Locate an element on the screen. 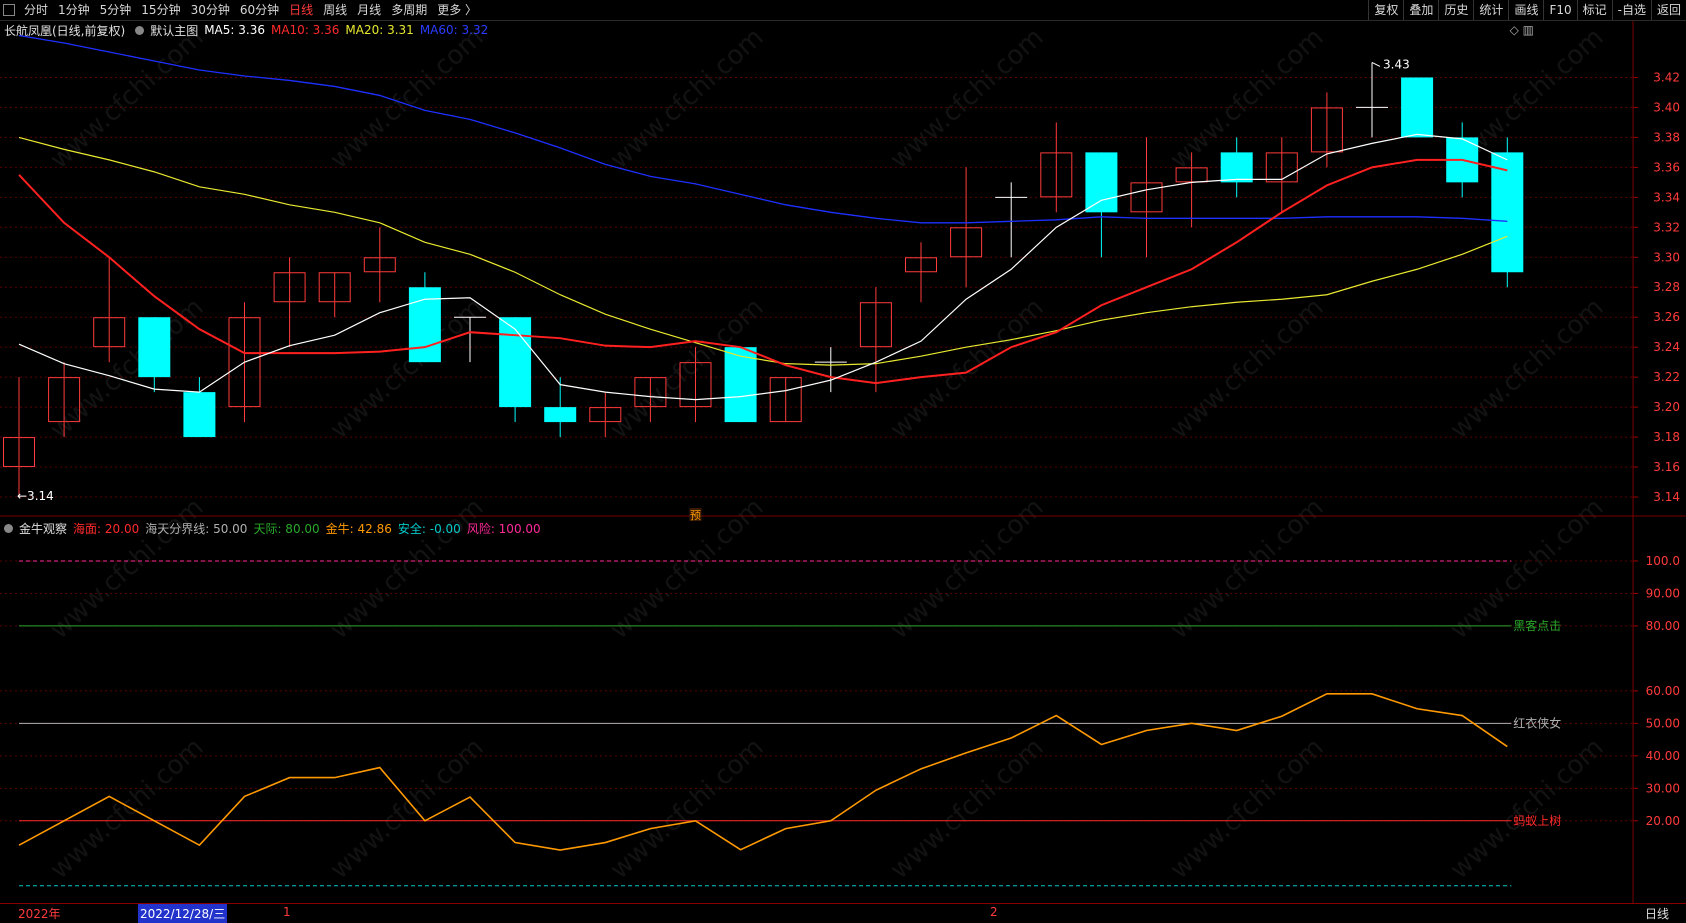  main-y-tick-label: 3.26 is located at coordinates (1666, 317).